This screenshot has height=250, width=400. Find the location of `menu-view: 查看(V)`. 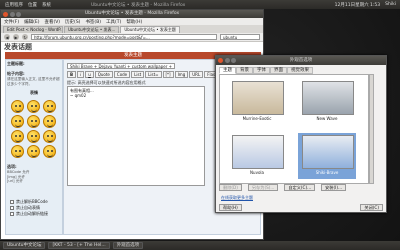

menu-view: 查看(V) is located at coordinates (52, 22).